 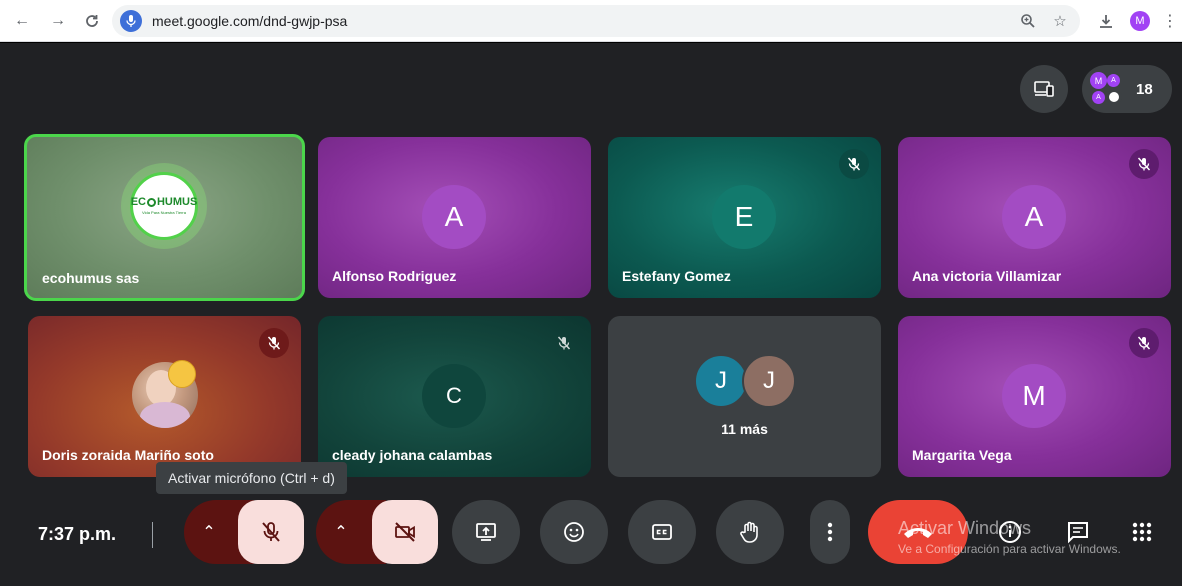 I want to click on participants-button: M A A 18, so click(x=1127, y=89).